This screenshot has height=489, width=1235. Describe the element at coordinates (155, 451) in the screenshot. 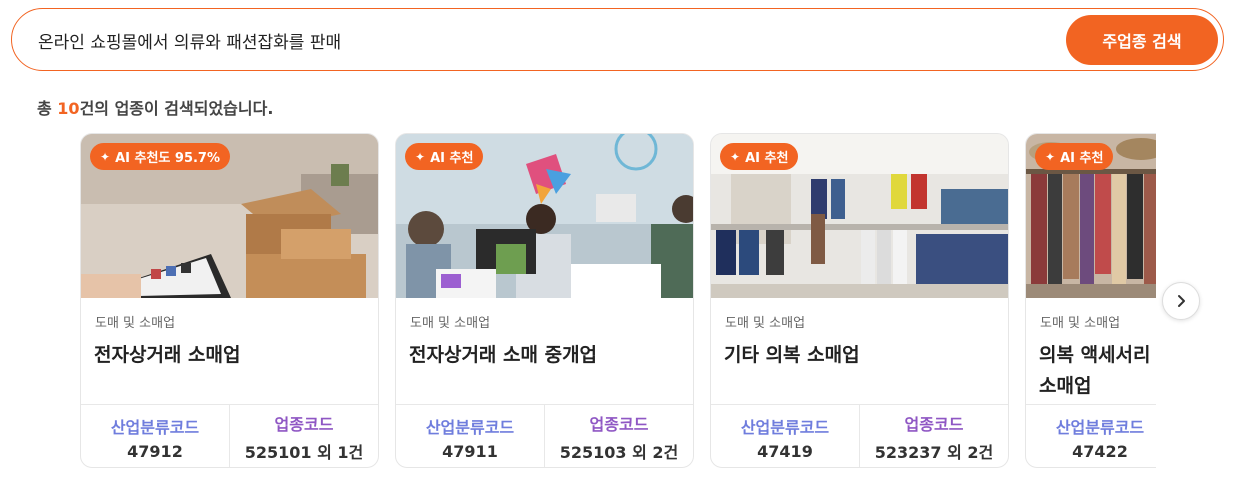

I see `industry-code-value: 47912` at that location.